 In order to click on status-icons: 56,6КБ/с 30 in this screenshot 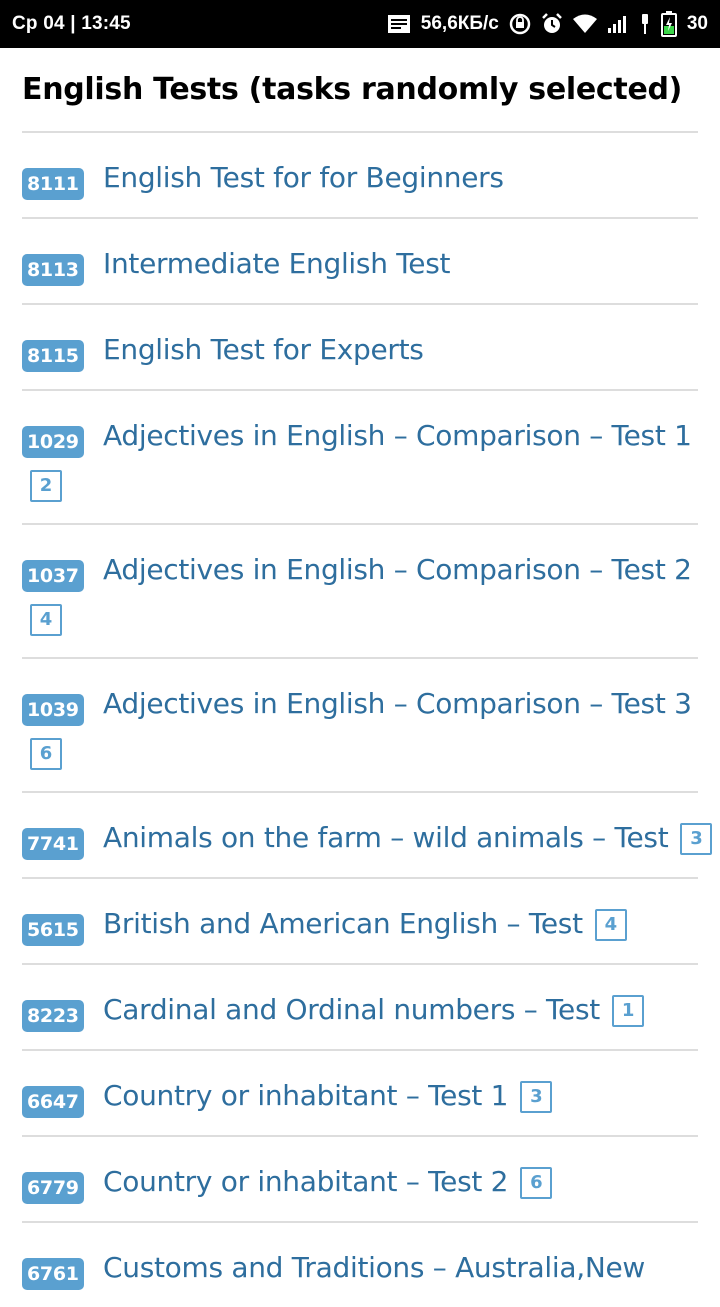, I will do `click(542, 24)`.